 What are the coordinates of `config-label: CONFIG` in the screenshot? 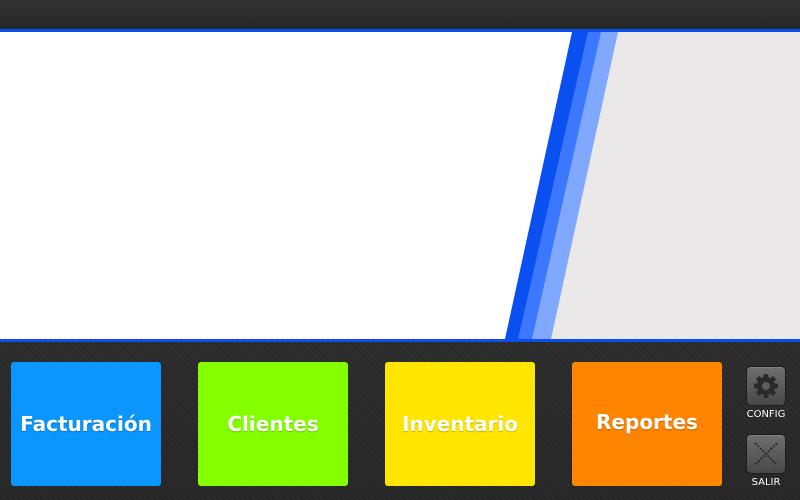 It's located at (766, 414).